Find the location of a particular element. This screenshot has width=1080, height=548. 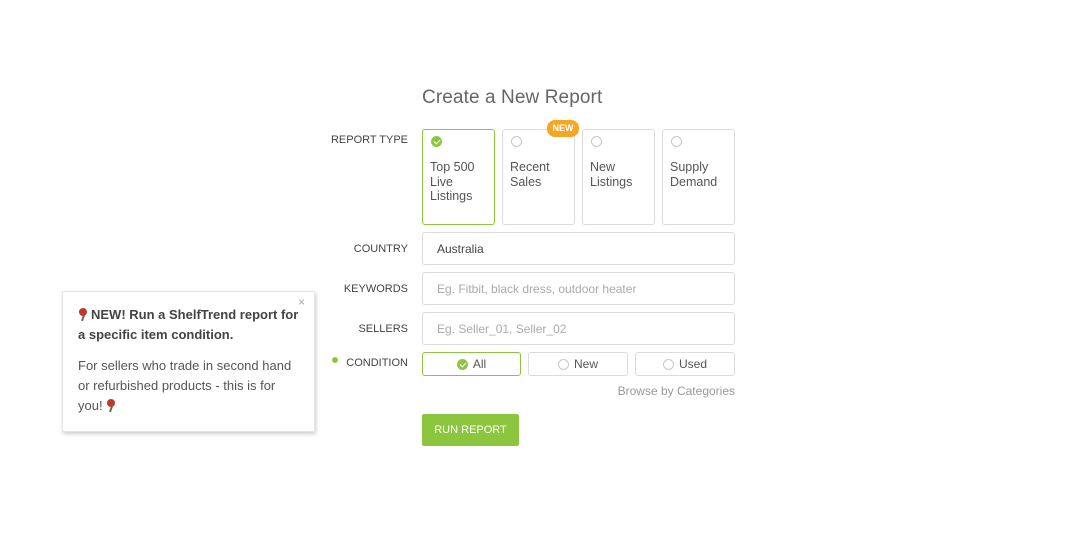

country-select is located at coordinates (578, 248).